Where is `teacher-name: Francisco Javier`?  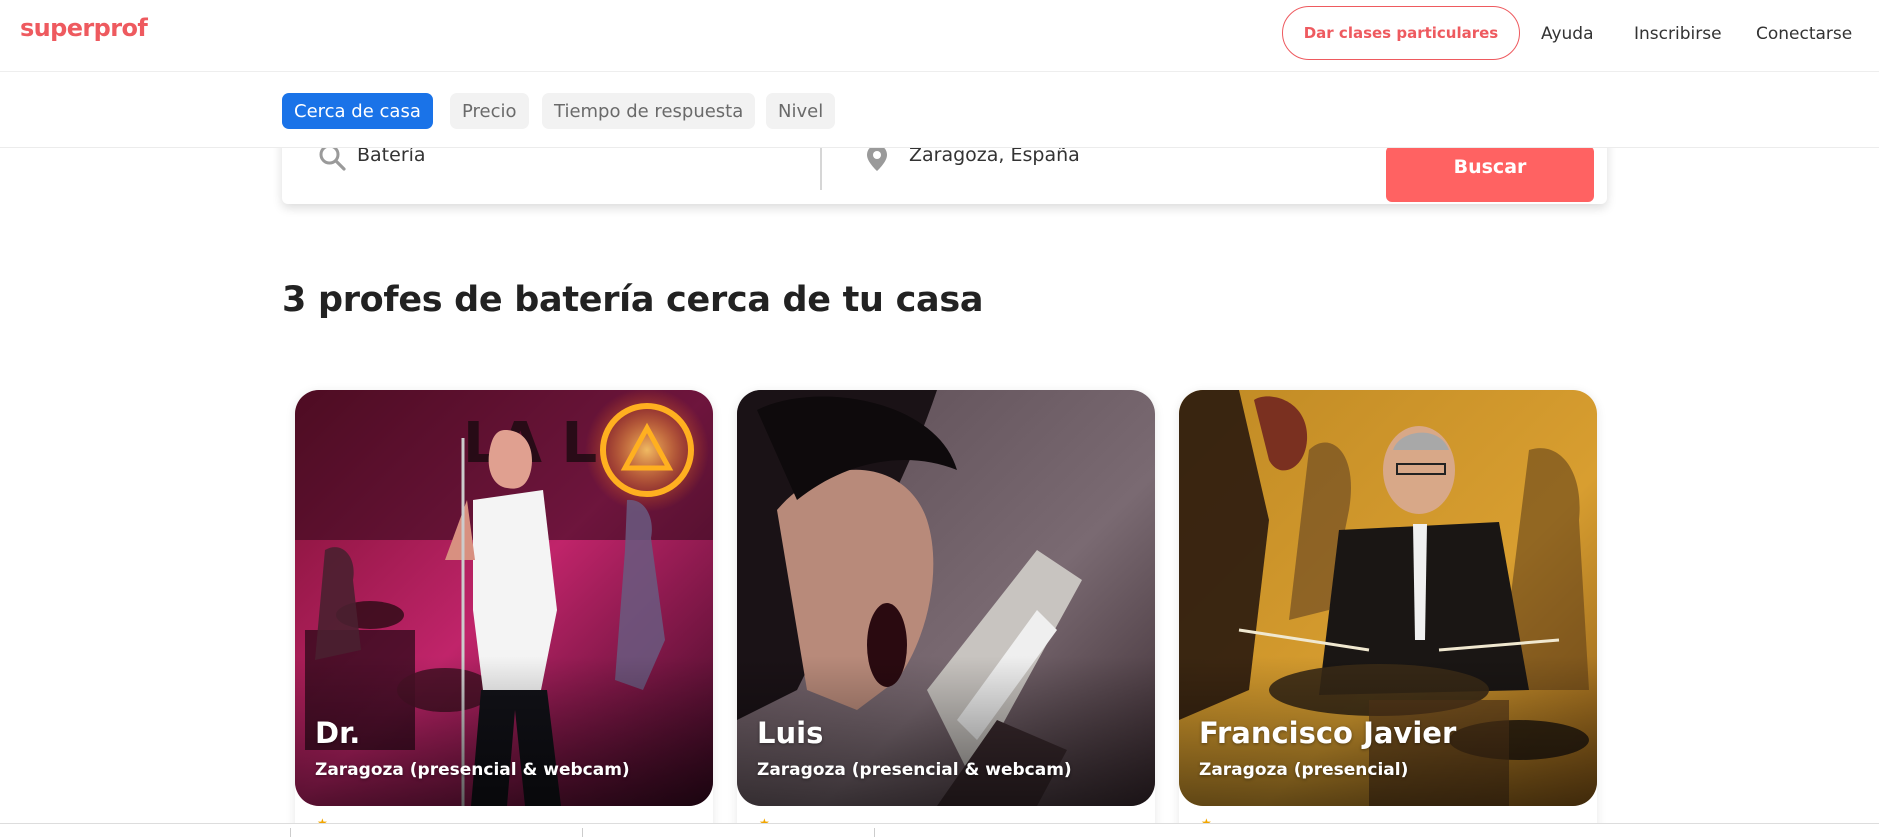
teacher-name: Francisco Javier is located at coordinates (1328, 733).